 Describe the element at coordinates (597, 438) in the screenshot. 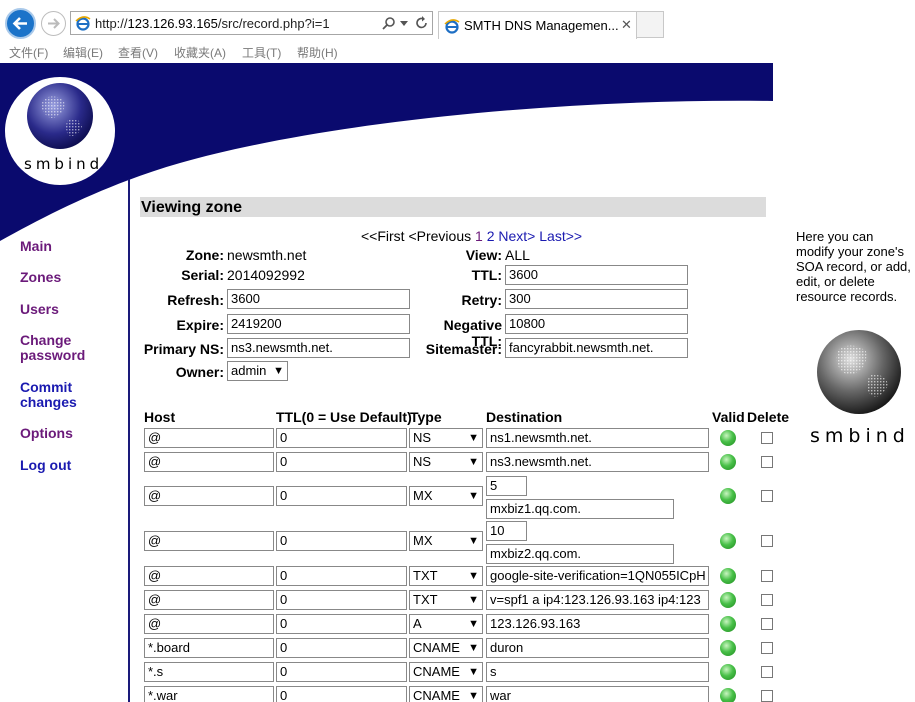

I see `destination-field: ns1.newsmth.net.` at that location.